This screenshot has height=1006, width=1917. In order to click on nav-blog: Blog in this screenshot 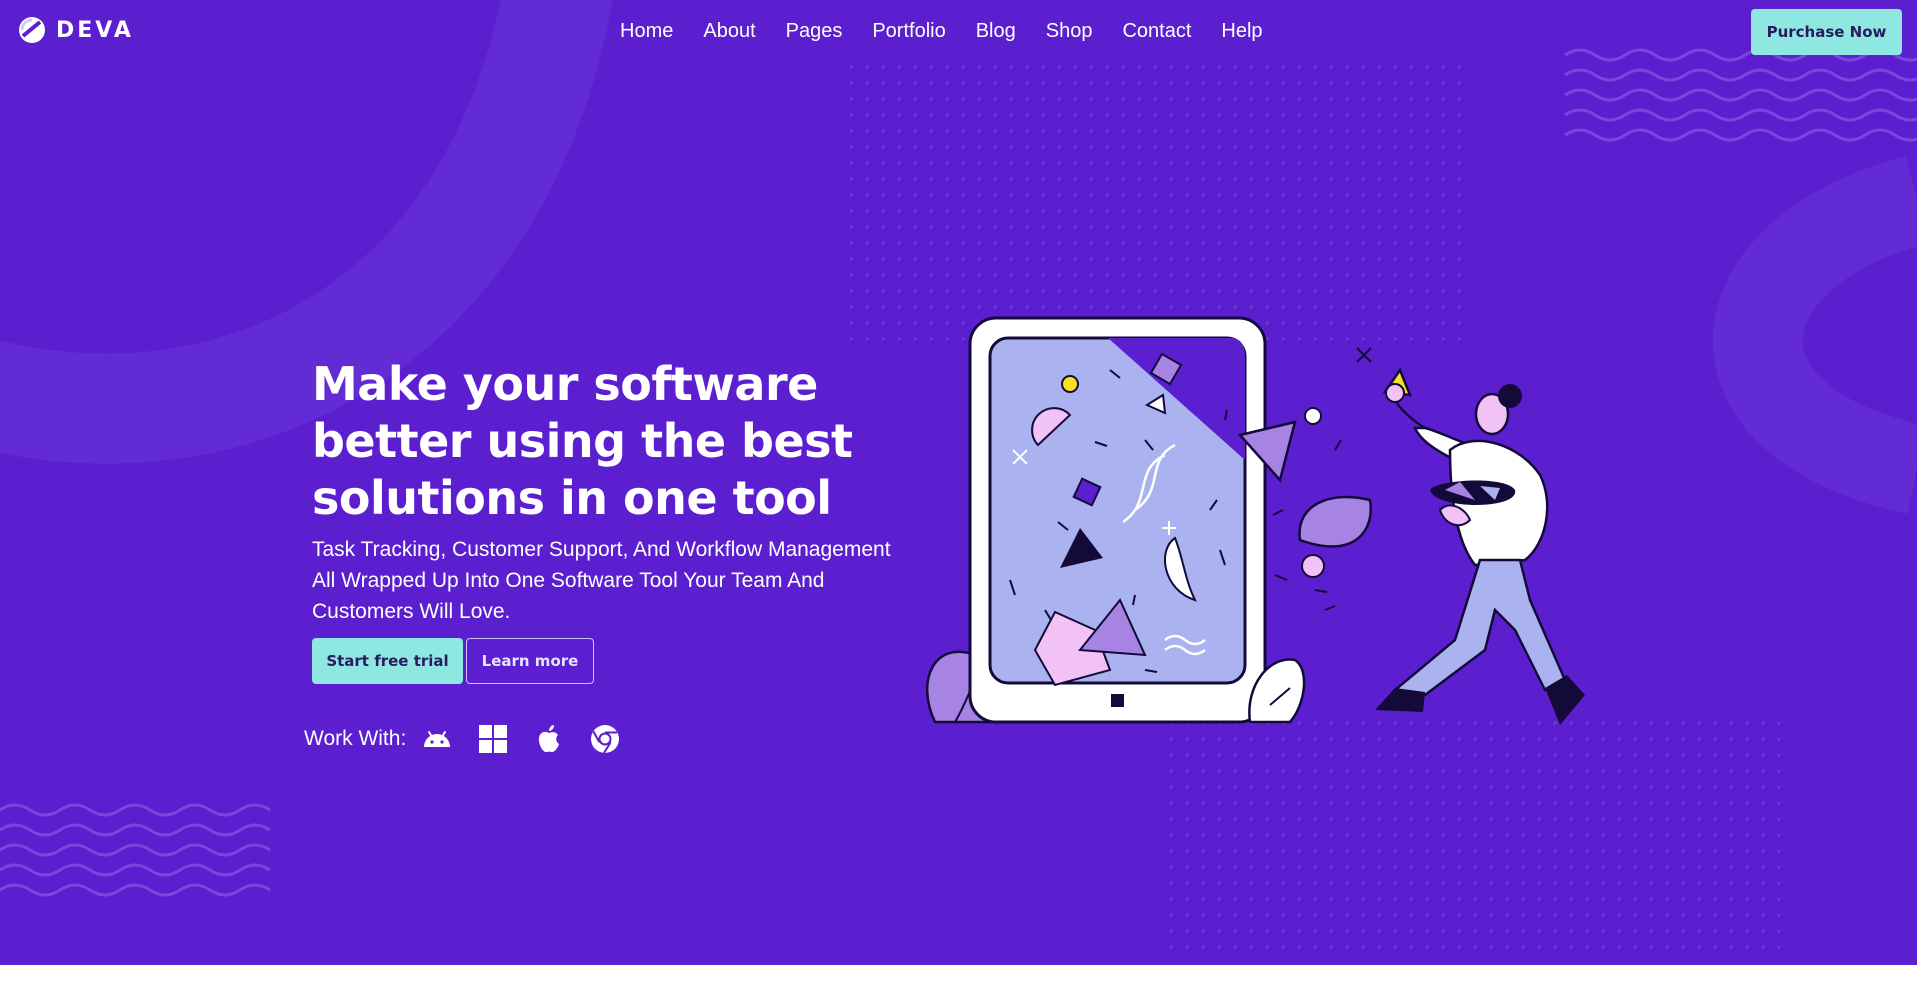, I will do `click(996, 31)`.